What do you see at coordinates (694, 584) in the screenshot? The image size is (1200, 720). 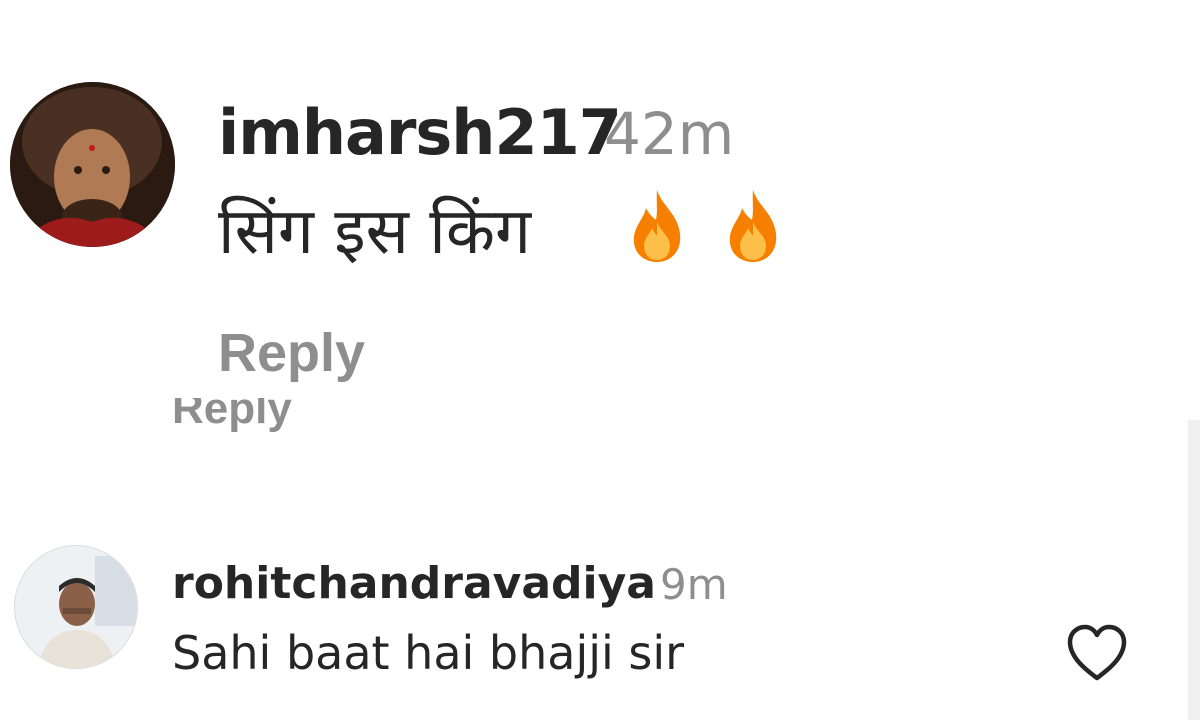 I see `comment-timestamp: 9m` at bounding box center [694, 584].